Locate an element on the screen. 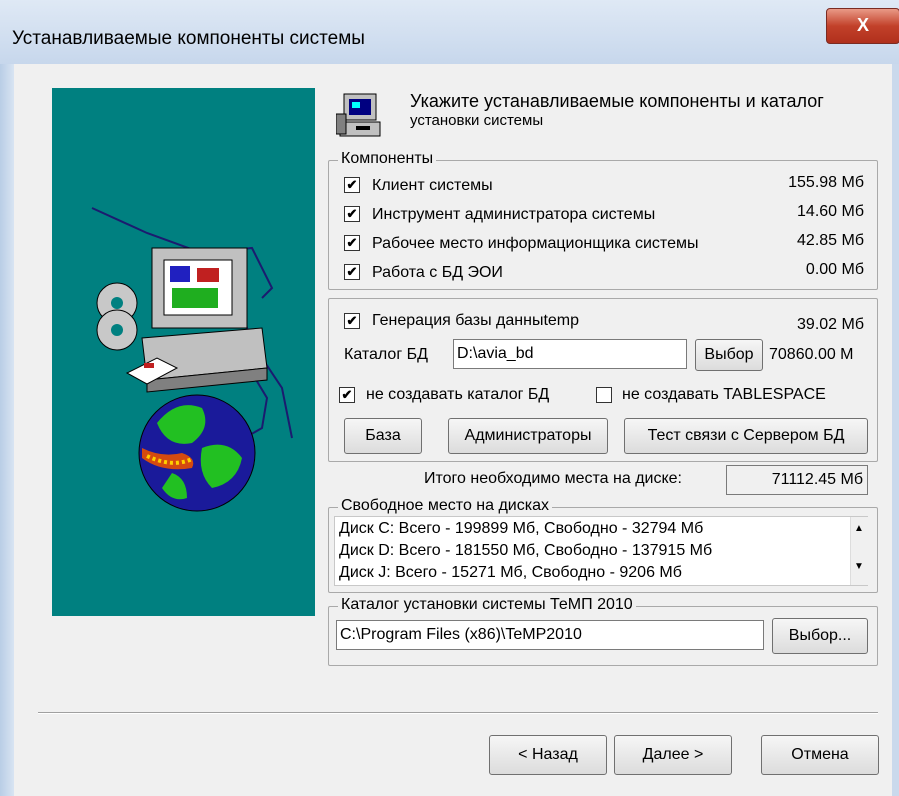  admin-tool-size: 14.60 Мб is located at coordinates (830, 211).